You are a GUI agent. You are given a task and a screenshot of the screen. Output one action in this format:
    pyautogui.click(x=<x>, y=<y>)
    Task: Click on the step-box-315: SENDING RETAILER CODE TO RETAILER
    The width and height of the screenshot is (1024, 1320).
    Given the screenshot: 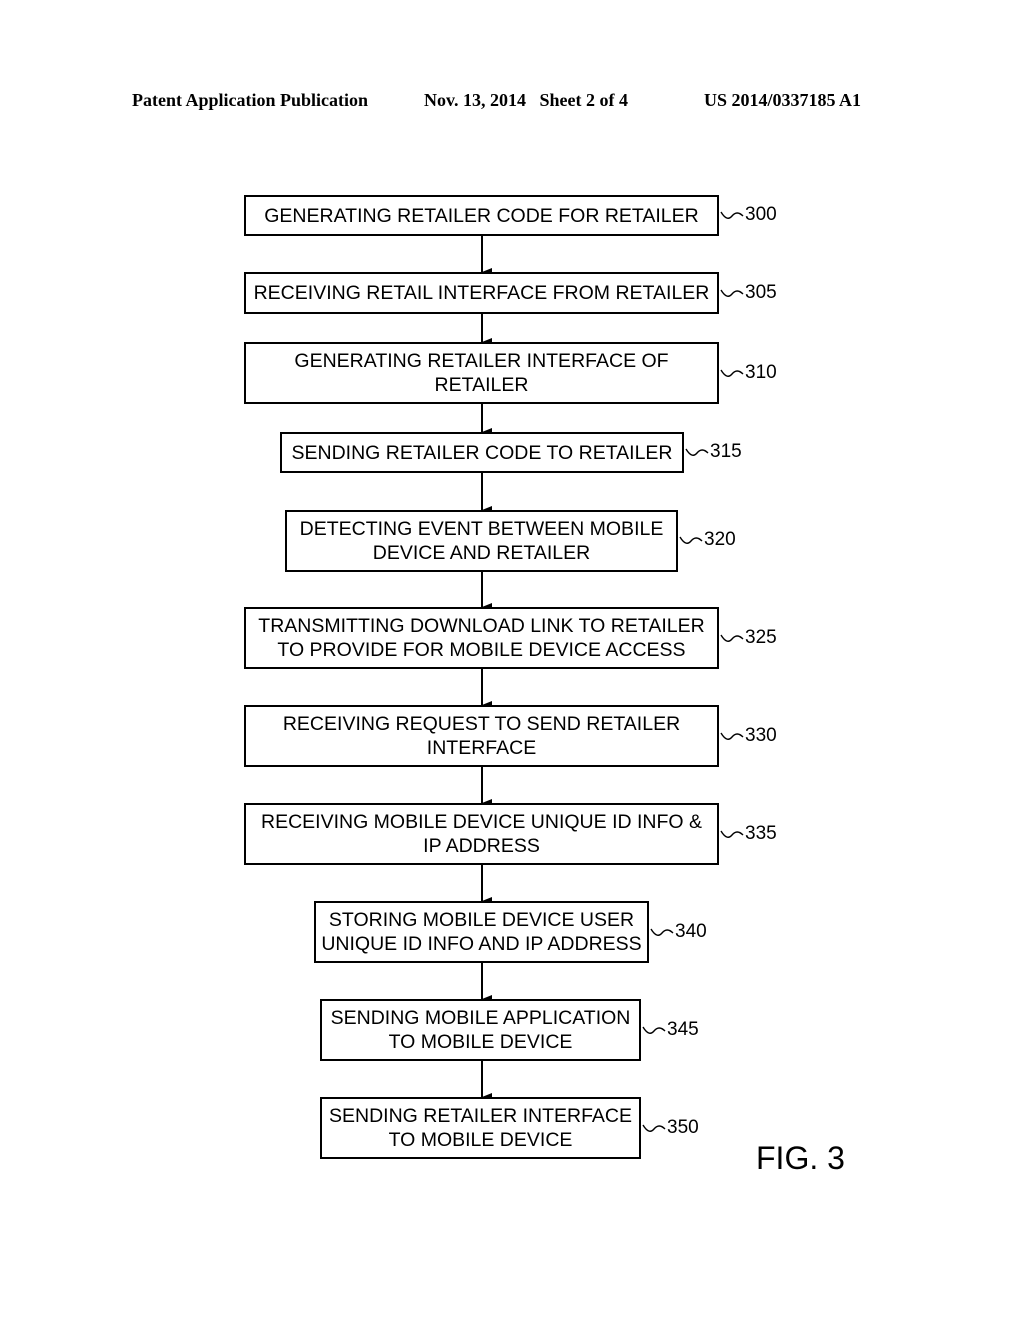 What is the action you would take?
    pyautogui.click(x=482, y=452)
    